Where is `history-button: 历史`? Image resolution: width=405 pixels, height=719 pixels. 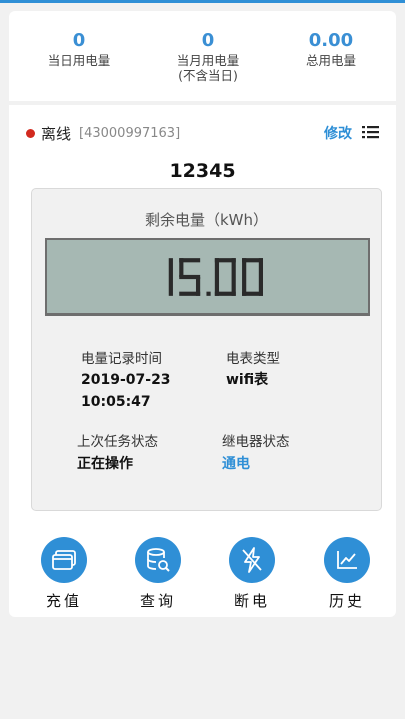 history-button: 历史 is located at coordinates (347, 574).